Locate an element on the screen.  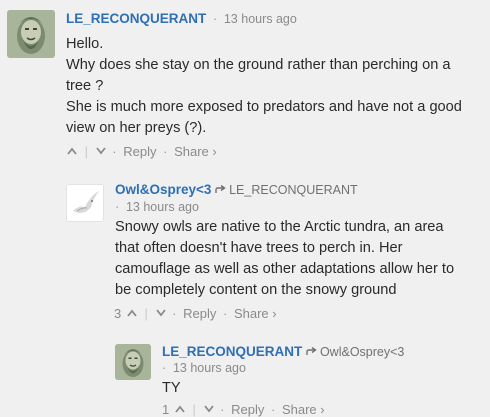
author-name: LE_RECONQUERANT is located at coordinates (232, 351).